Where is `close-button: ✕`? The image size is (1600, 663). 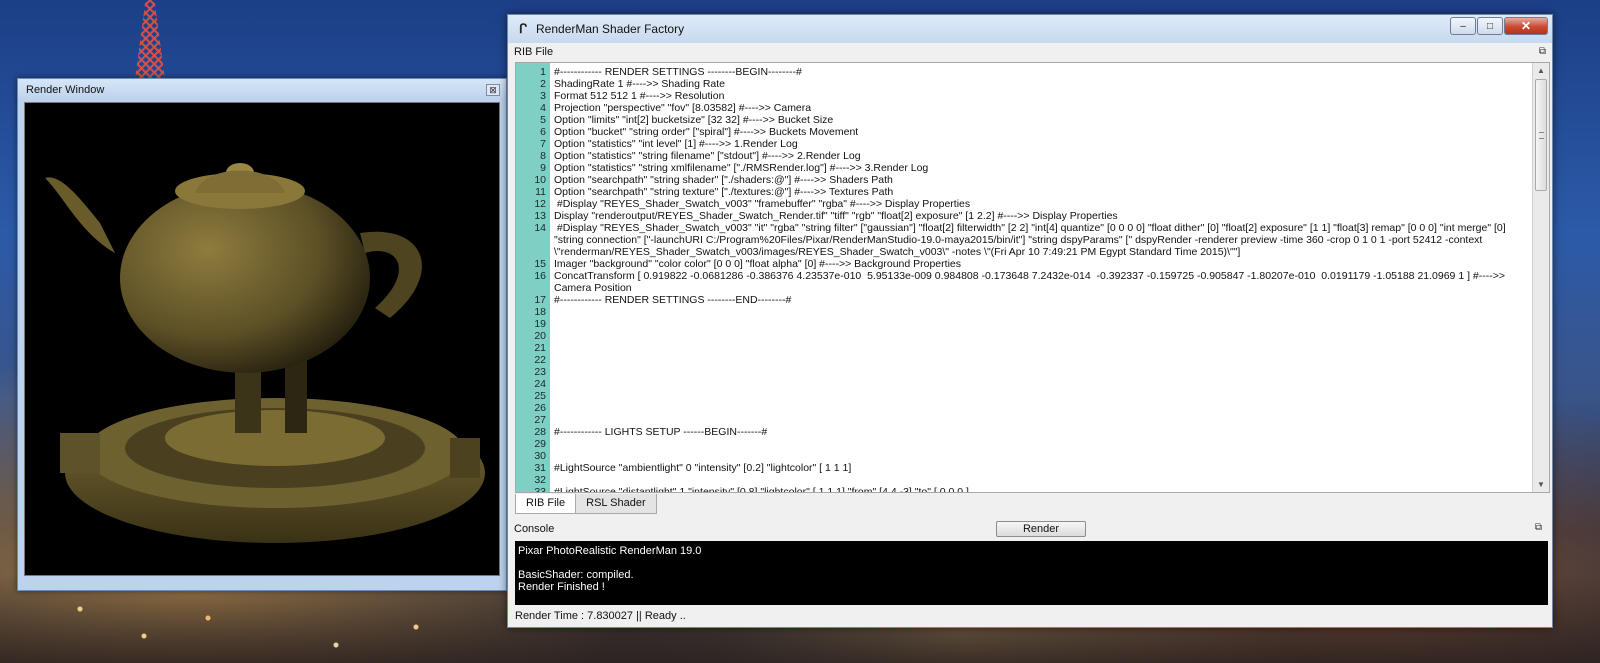
close-button: ✕ is located at coordinates (1526, 26).